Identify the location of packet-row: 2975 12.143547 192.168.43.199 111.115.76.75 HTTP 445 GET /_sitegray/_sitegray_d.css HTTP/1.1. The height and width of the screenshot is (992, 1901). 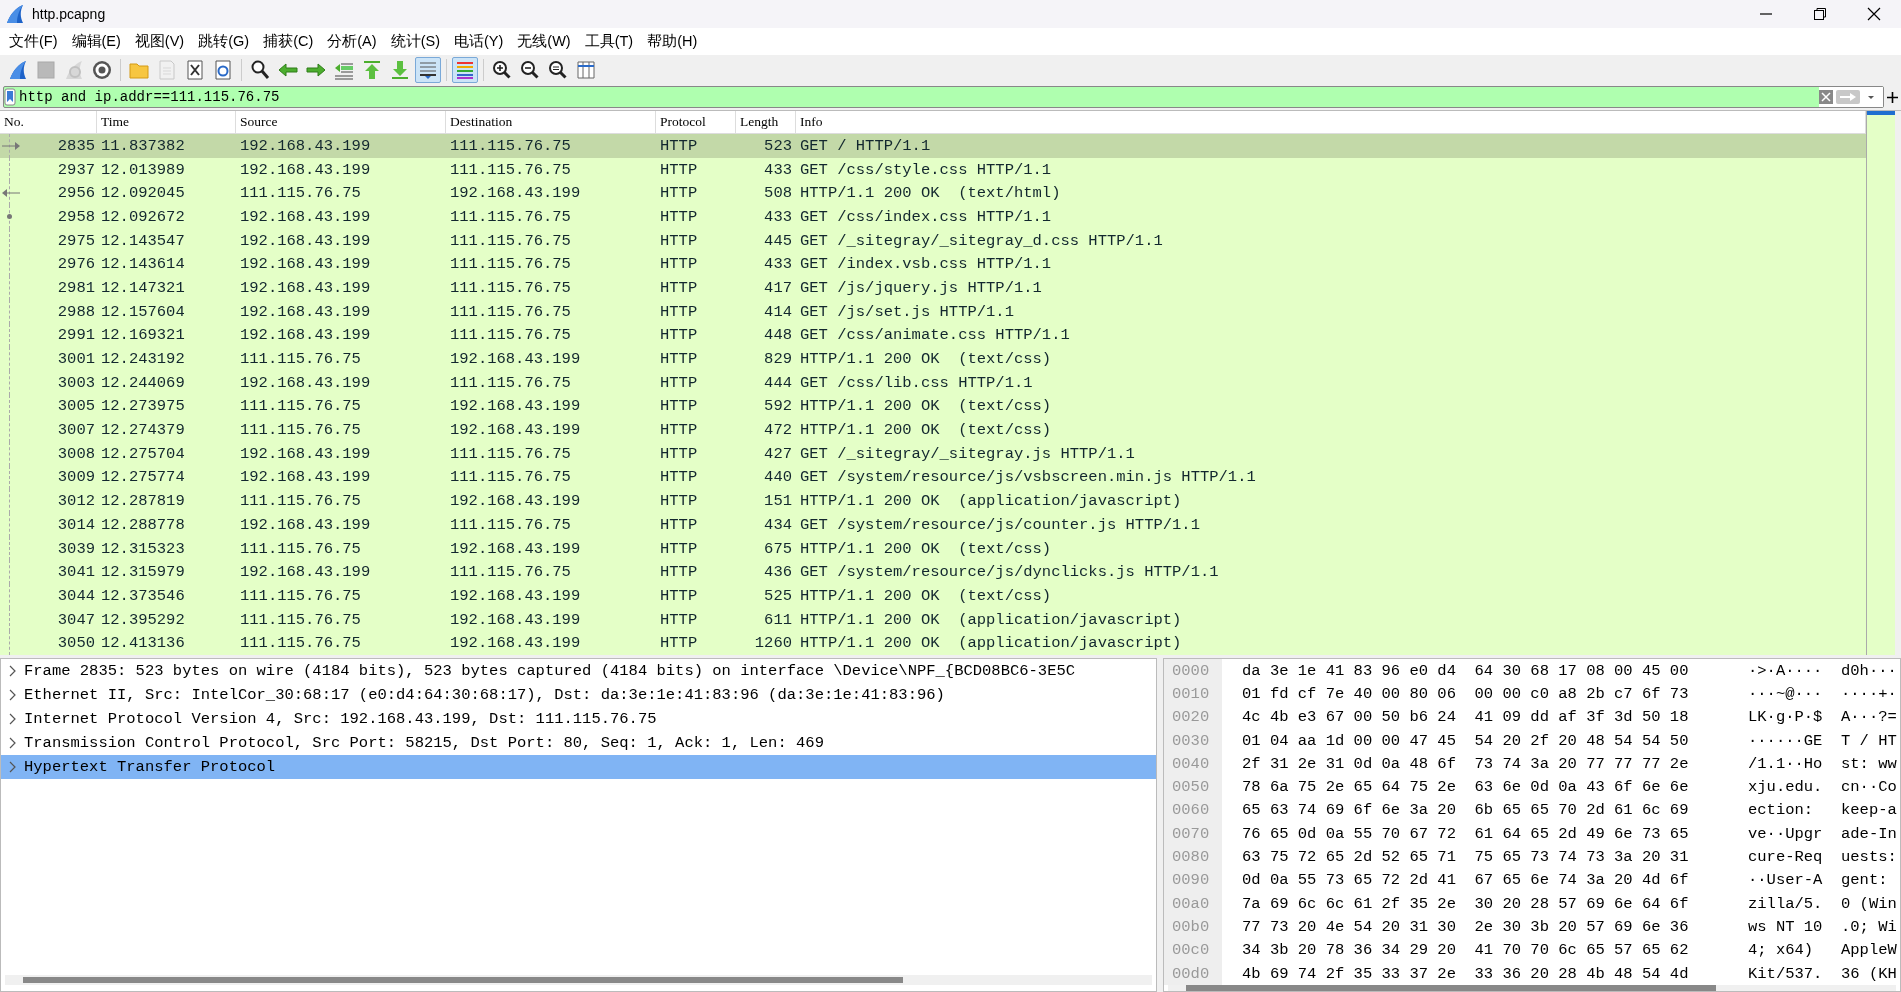
(933, 240).